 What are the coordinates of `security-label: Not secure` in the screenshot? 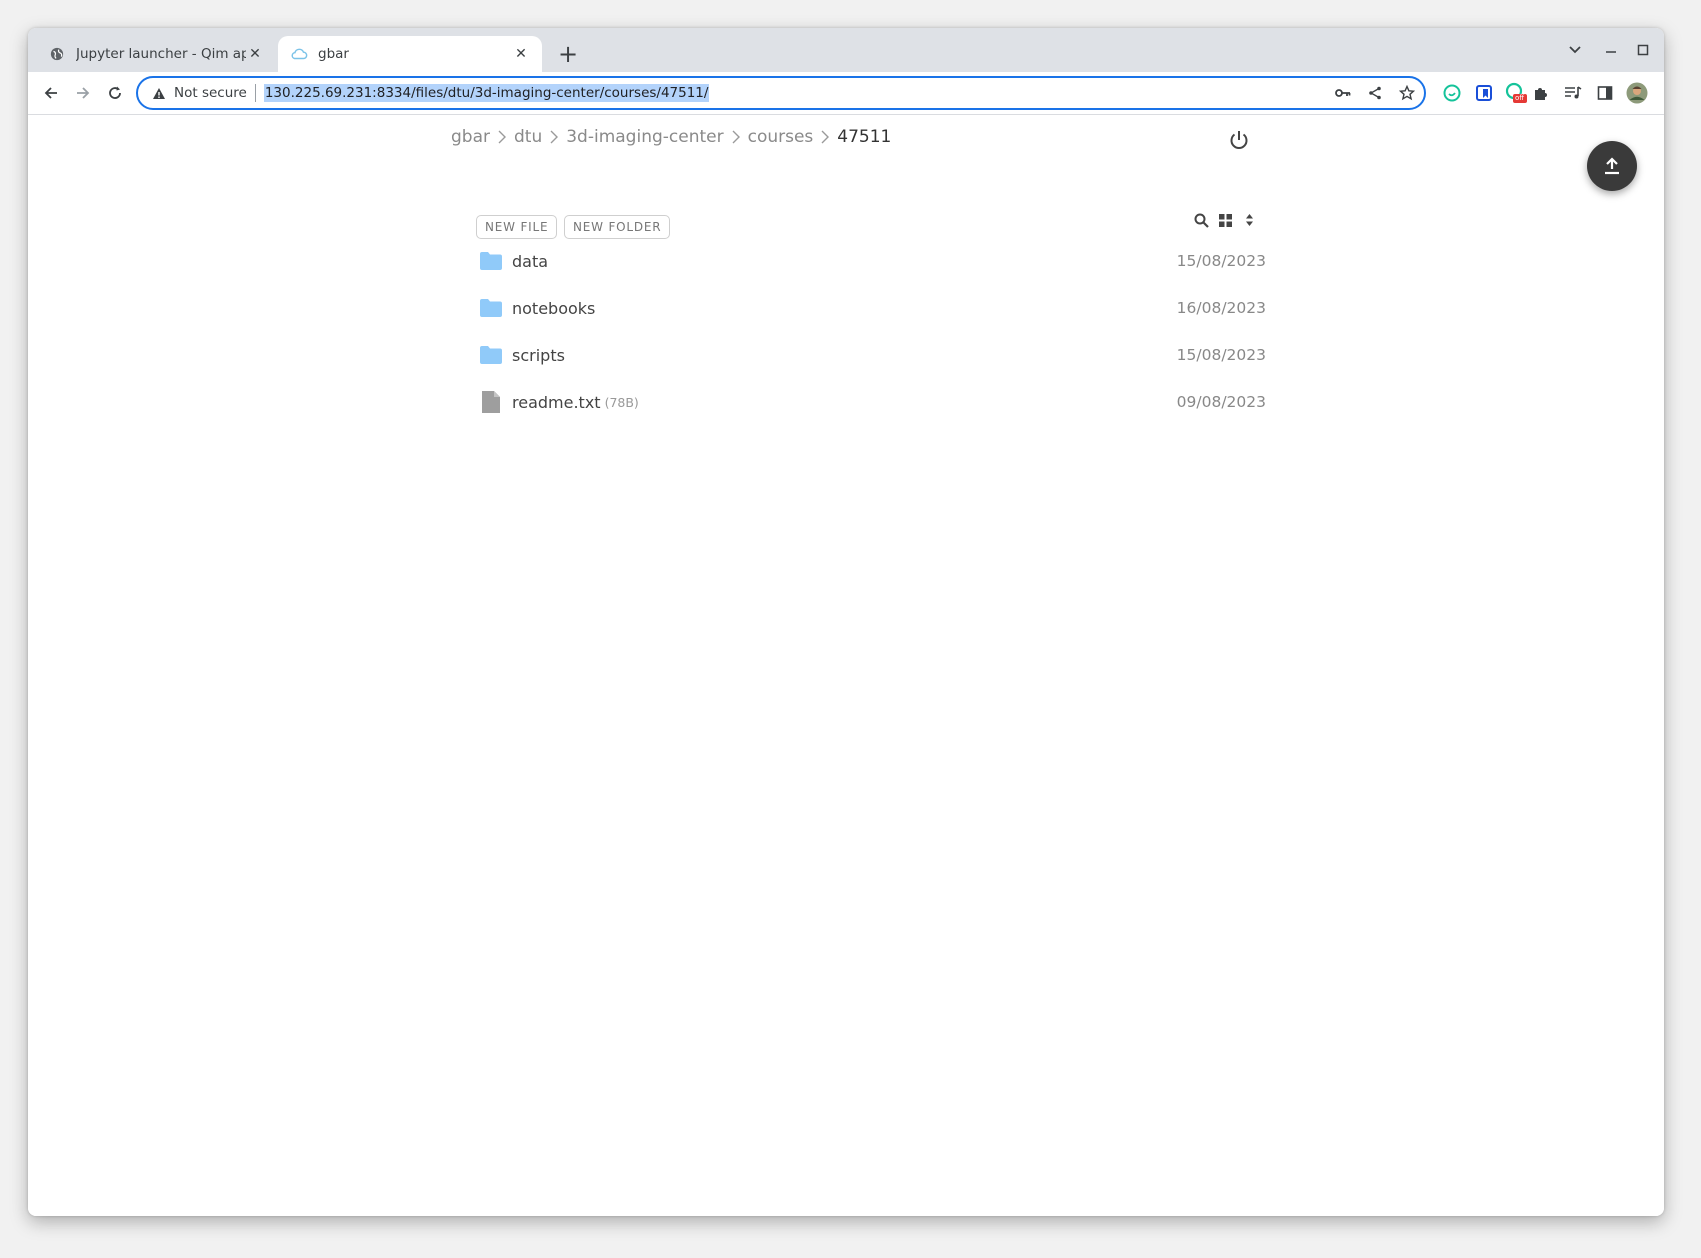 It's located at (210, 93).